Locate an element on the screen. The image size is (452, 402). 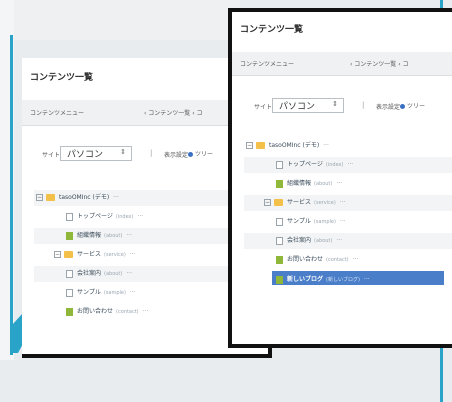
left-site-label: サイト is located at coordinates (51, 155).